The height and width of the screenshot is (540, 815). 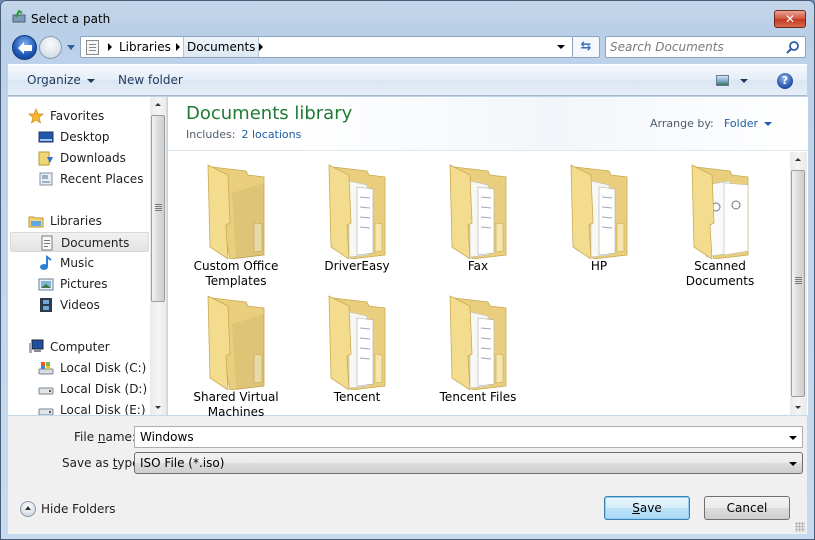 I want to click on refresh-icon: ⇆, so click(x=586, y=46).